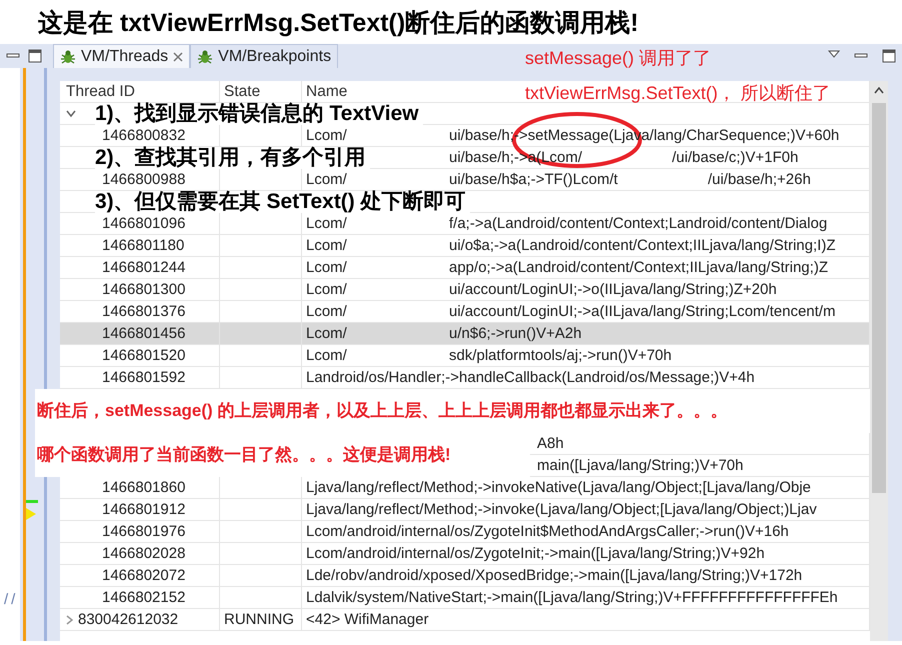 The height and width of the screenshot is (645, 902). Describe the element at coordinates (452, 411) in the screenshot. I see `annotation-text: 断住后，setMessage() 的上层调用者，以及上上层、上上上层调用都也都显示出来了。。。` at that location.